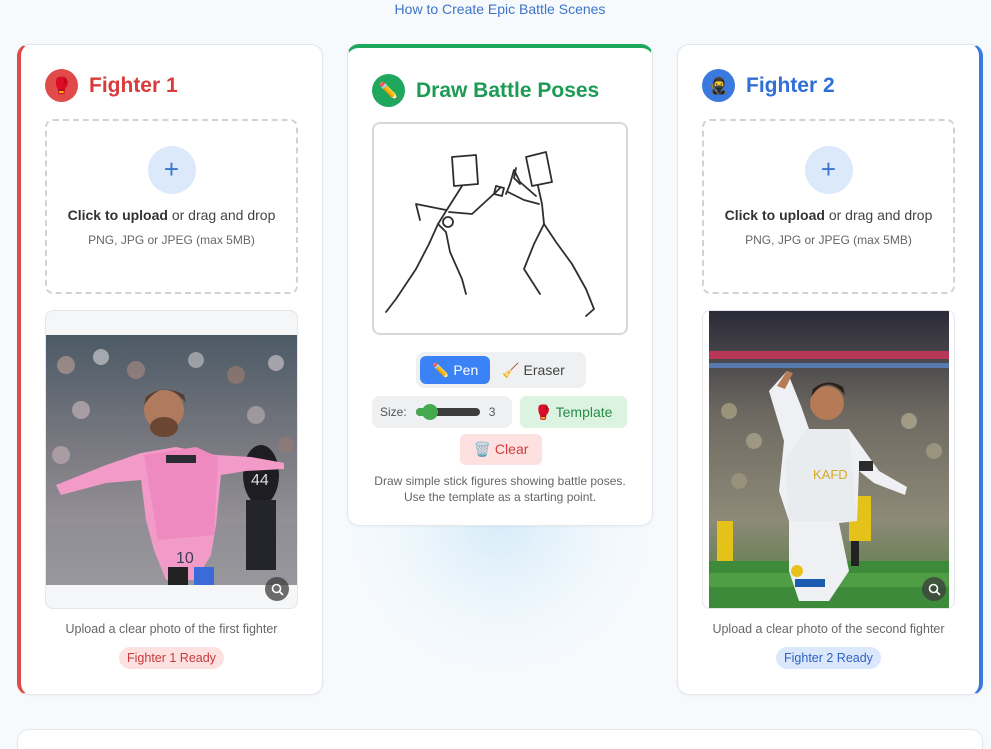 The height and width of the screenshot is (749, 991). What do you see at coordinates (533, 370) in the screenshot?
I see `eraser-button: 🧹 Eraser` at bounding box center [533, 370].